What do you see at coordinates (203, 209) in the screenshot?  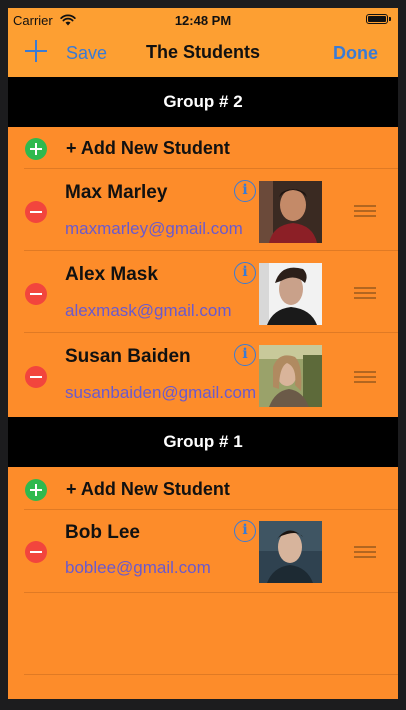 I see `student-row: Max Marley maxmarley@gmail.com i` at bounding box center [203, 209].